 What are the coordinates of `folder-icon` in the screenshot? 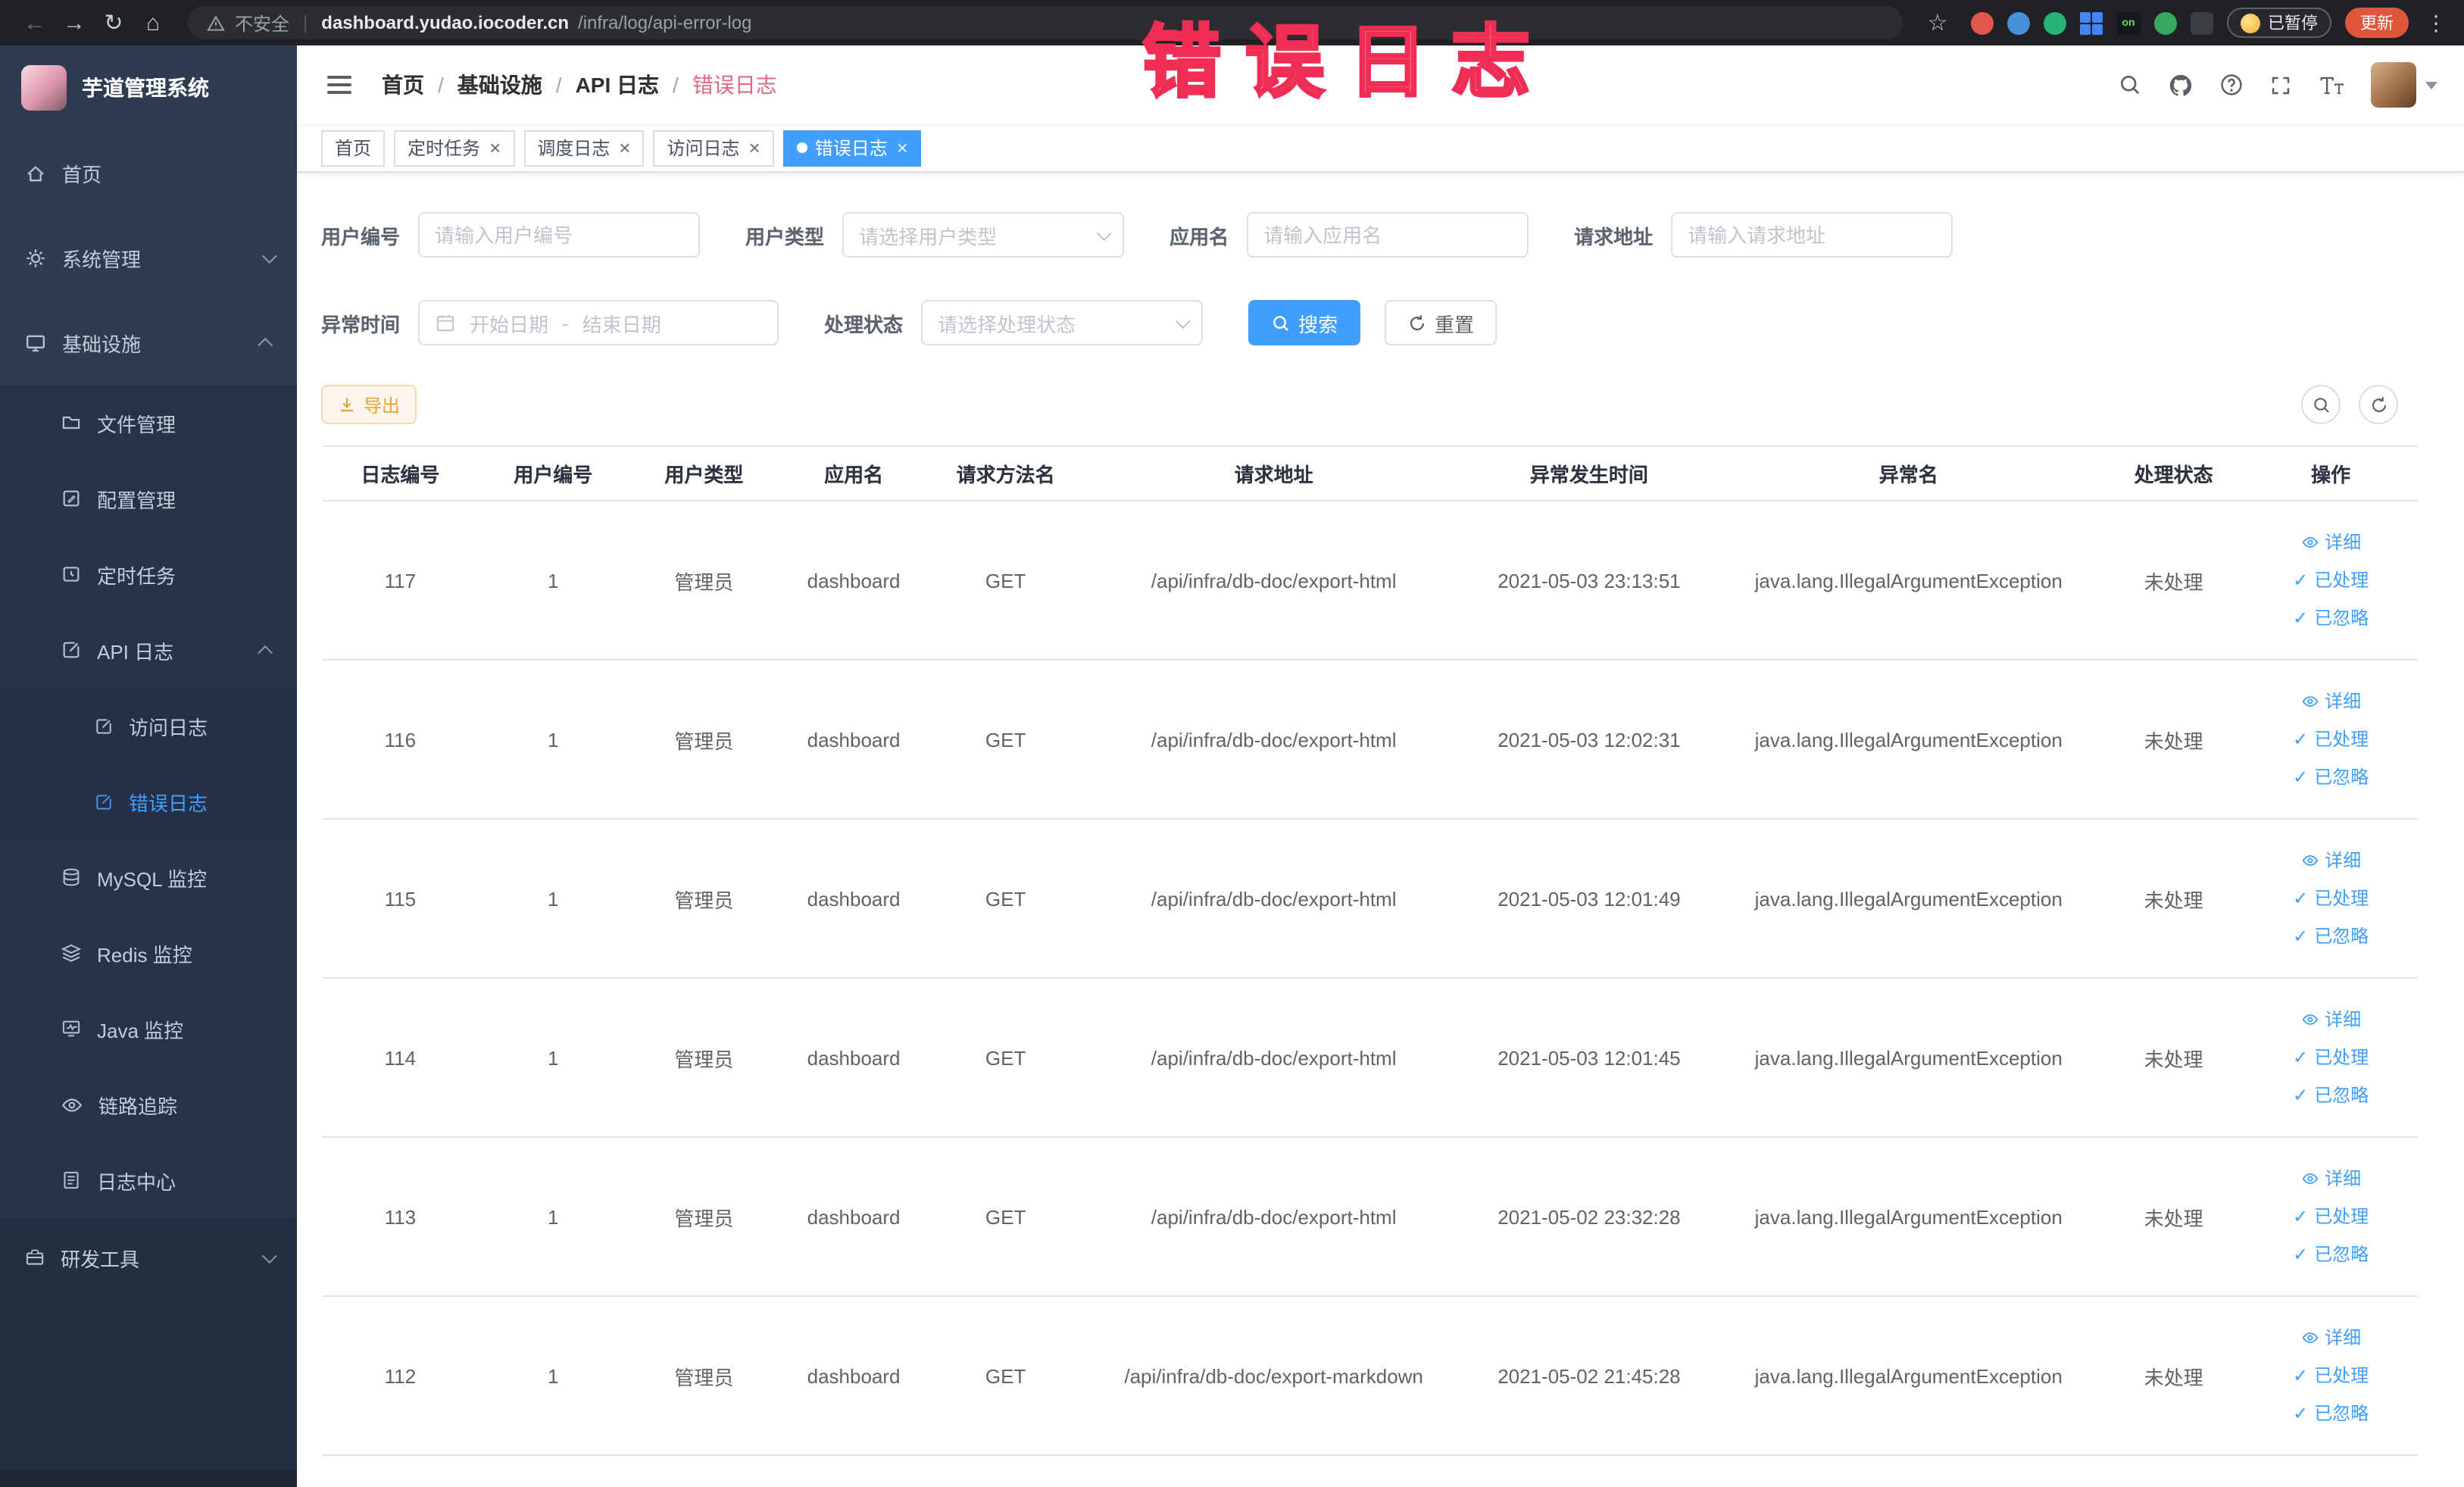 It's located at (71, 422).